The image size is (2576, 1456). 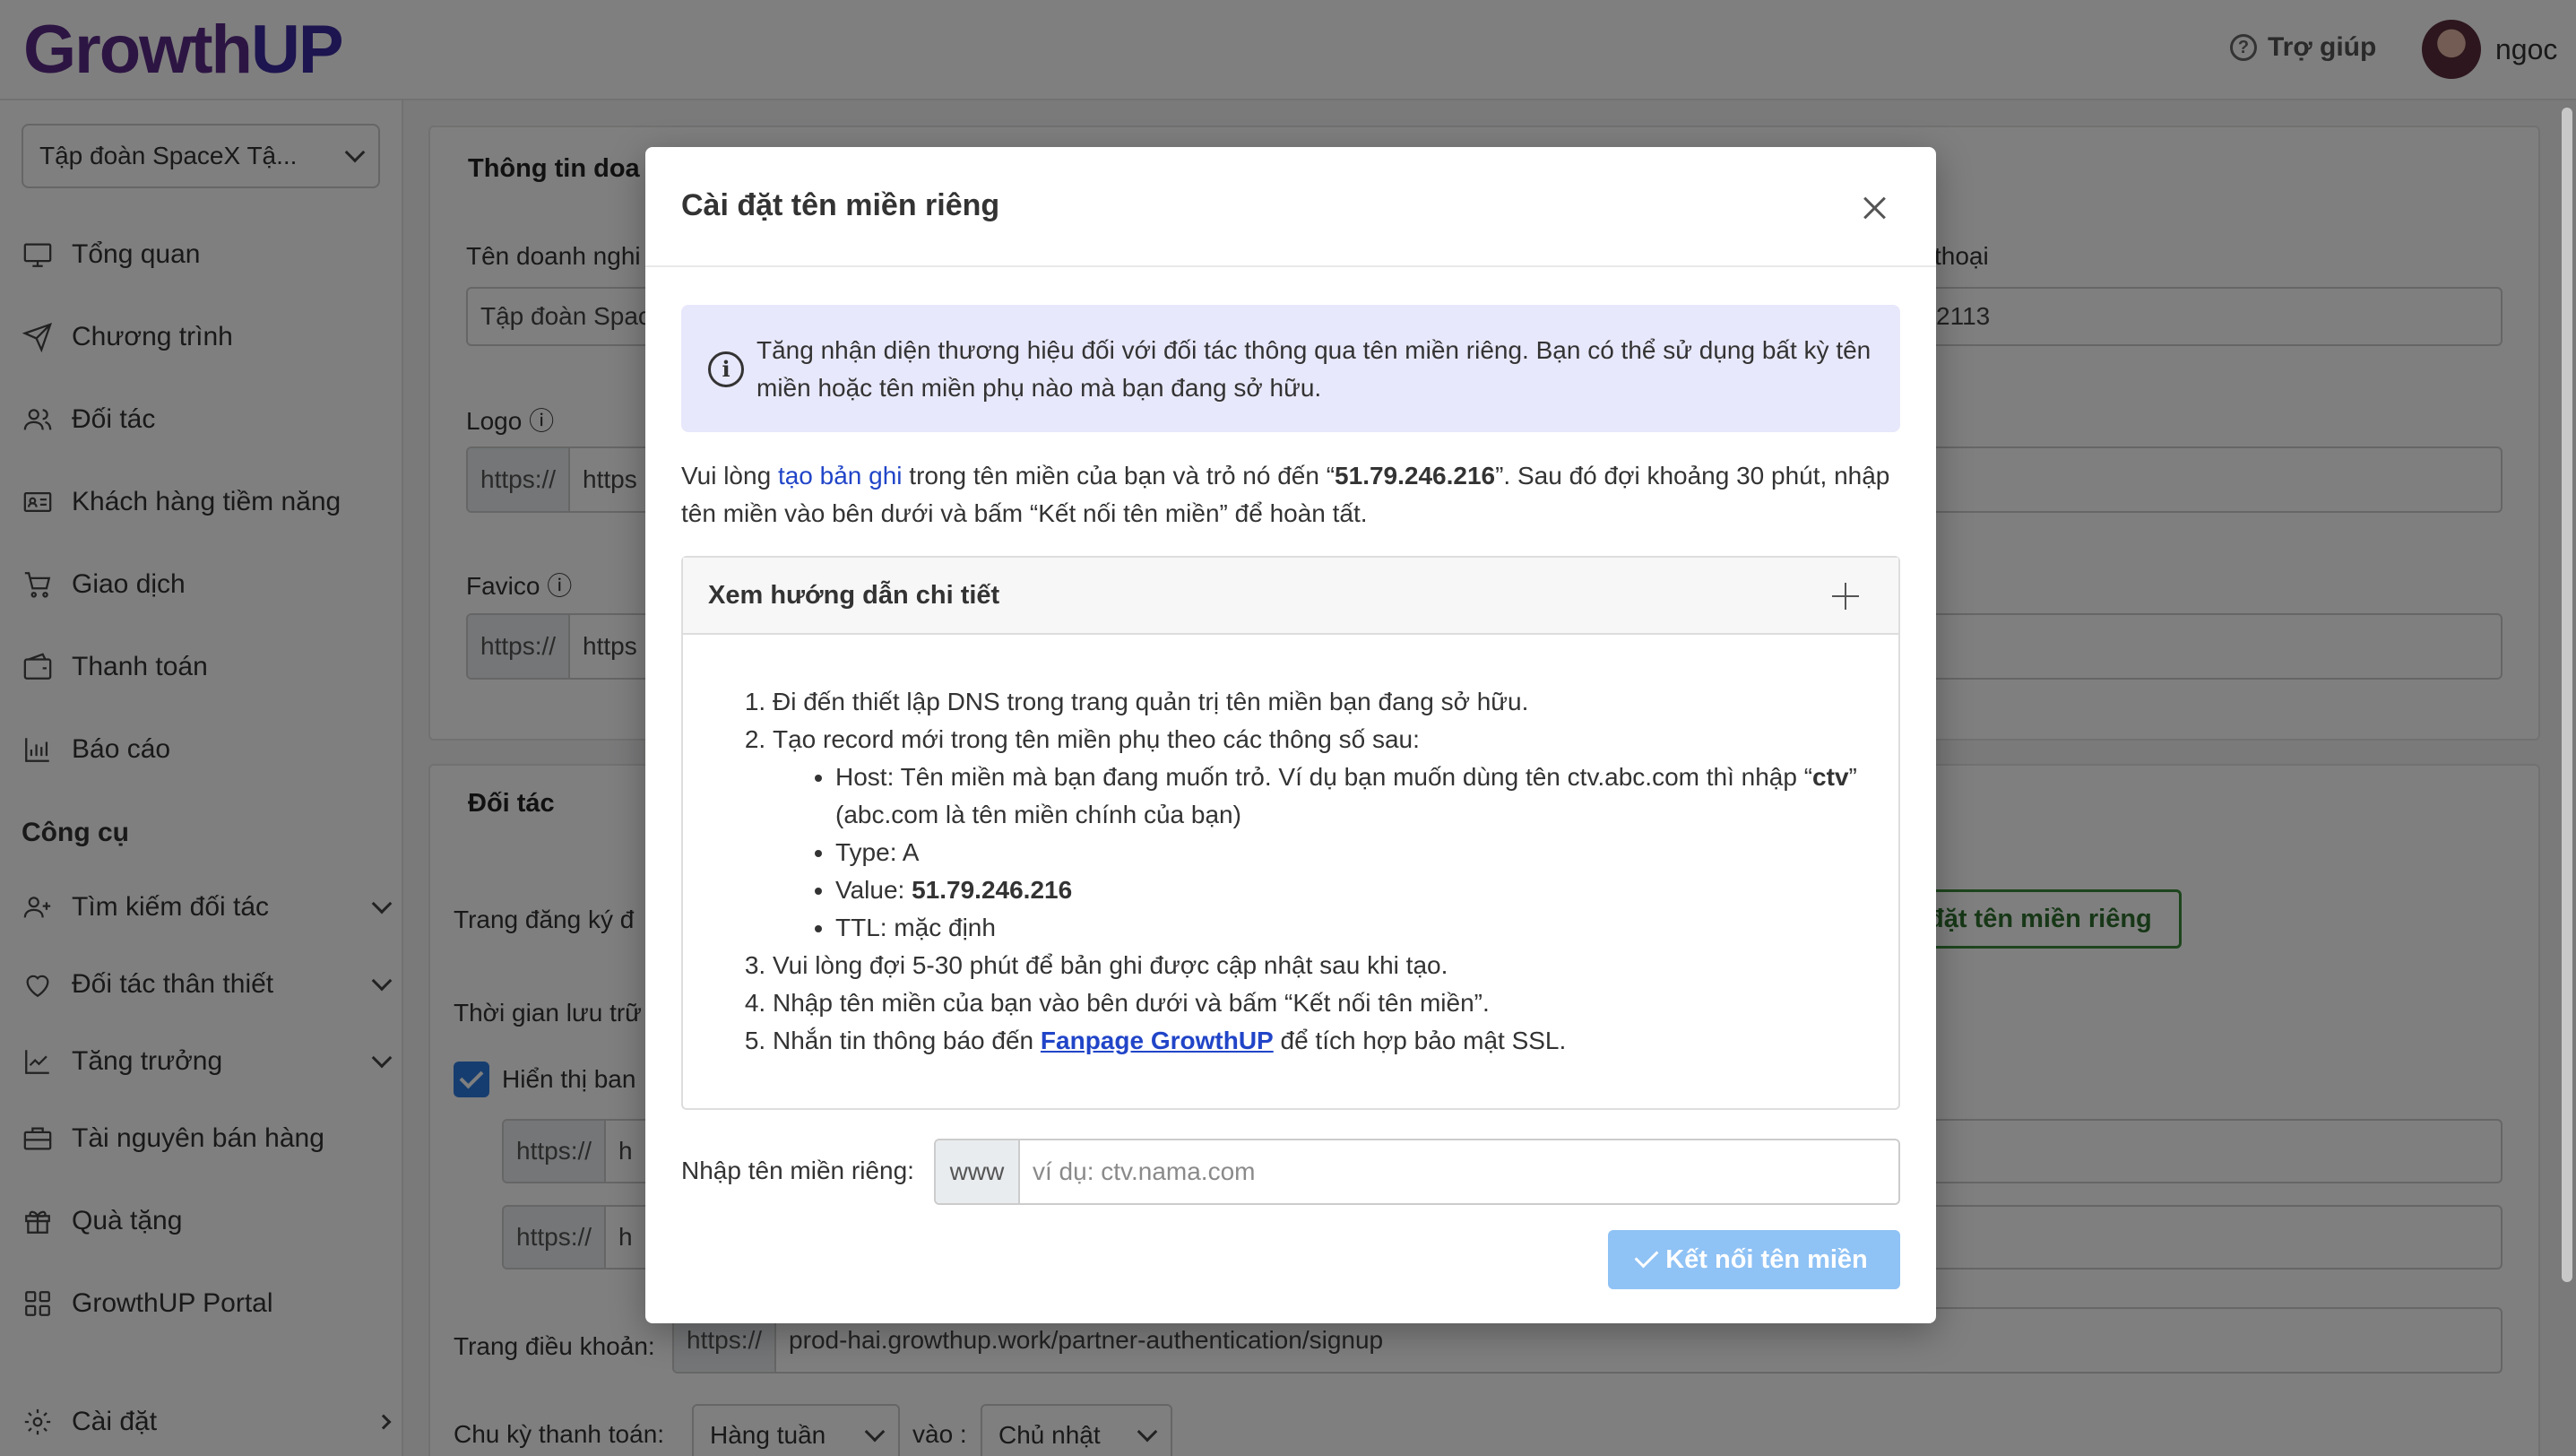 What do you see at coordinates (729, 476) in the screenshot?
I see `intro-part: Vui lòng` at bounding box center [729, 476].